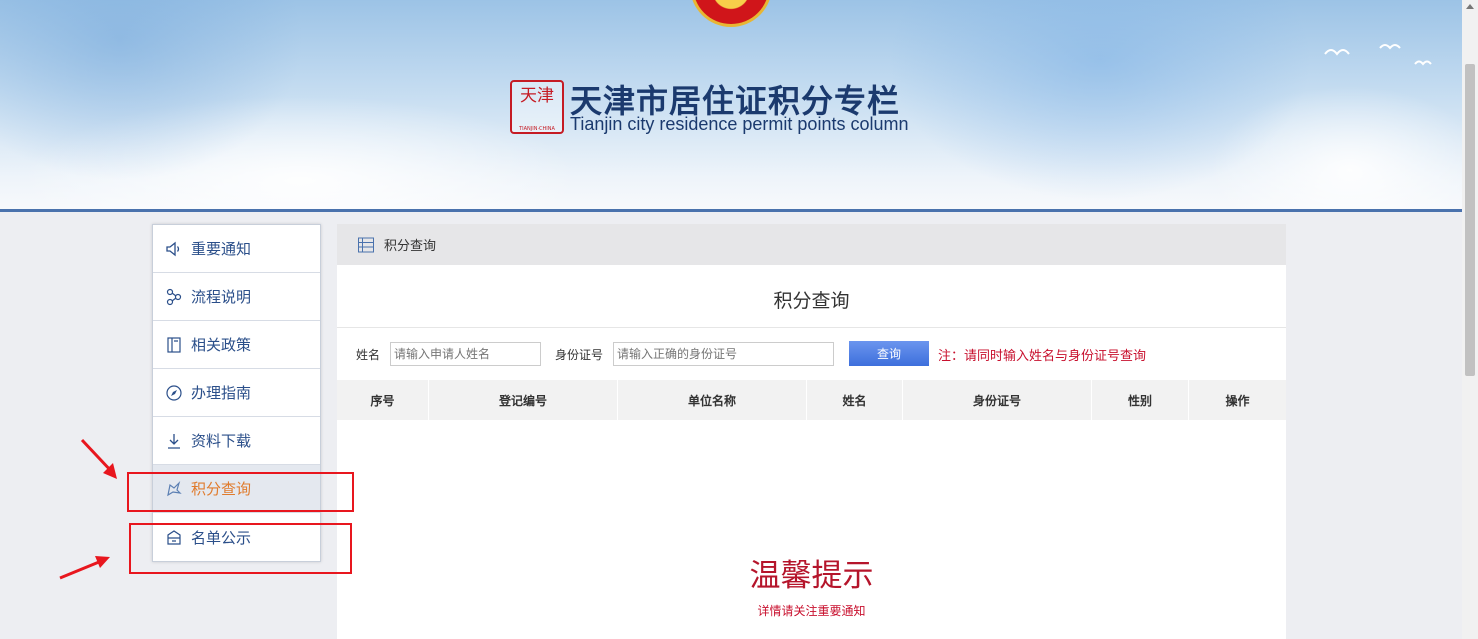  What do you see at coordinates (811, 576) in the screenshot?
I see `tip-title: 温馨提示` at bounding box center [811, 576].